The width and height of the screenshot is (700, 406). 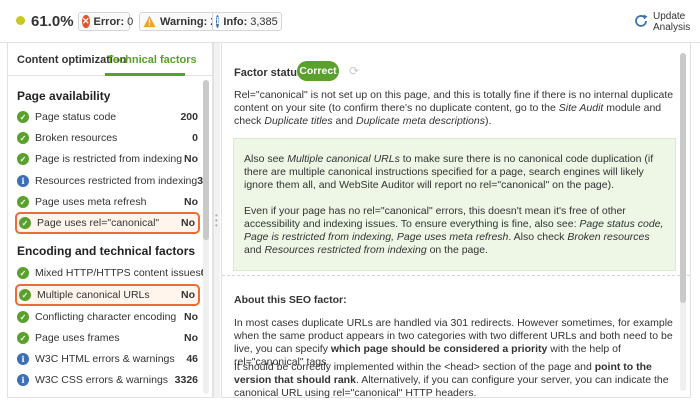 I want to click on factor-item-restricted-indexing: ✓ Page is restricted from indexing No, so click(x=107, y=159).